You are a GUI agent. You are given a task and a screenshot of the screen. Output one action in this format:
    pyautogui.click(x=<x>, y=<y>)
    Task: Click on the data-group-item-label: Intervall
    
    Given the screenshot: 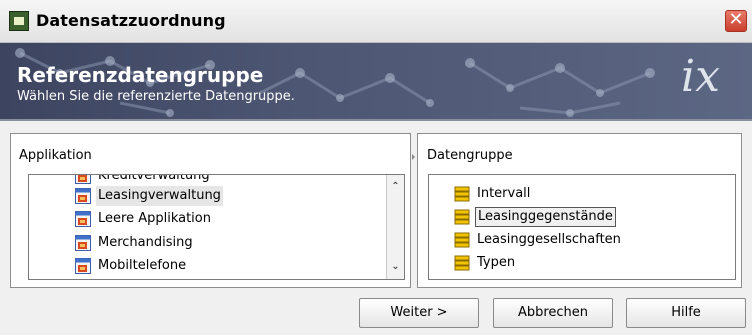 What is the action you would take?
    pyautogui.click(x=504, y=193)
    